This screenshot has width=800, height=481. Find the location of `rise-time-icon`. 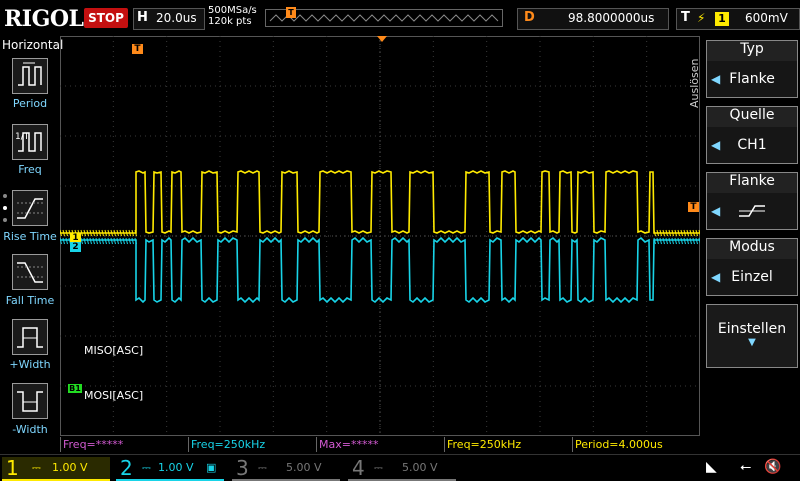

rise-time-icon is located at coordinates (30, 208).